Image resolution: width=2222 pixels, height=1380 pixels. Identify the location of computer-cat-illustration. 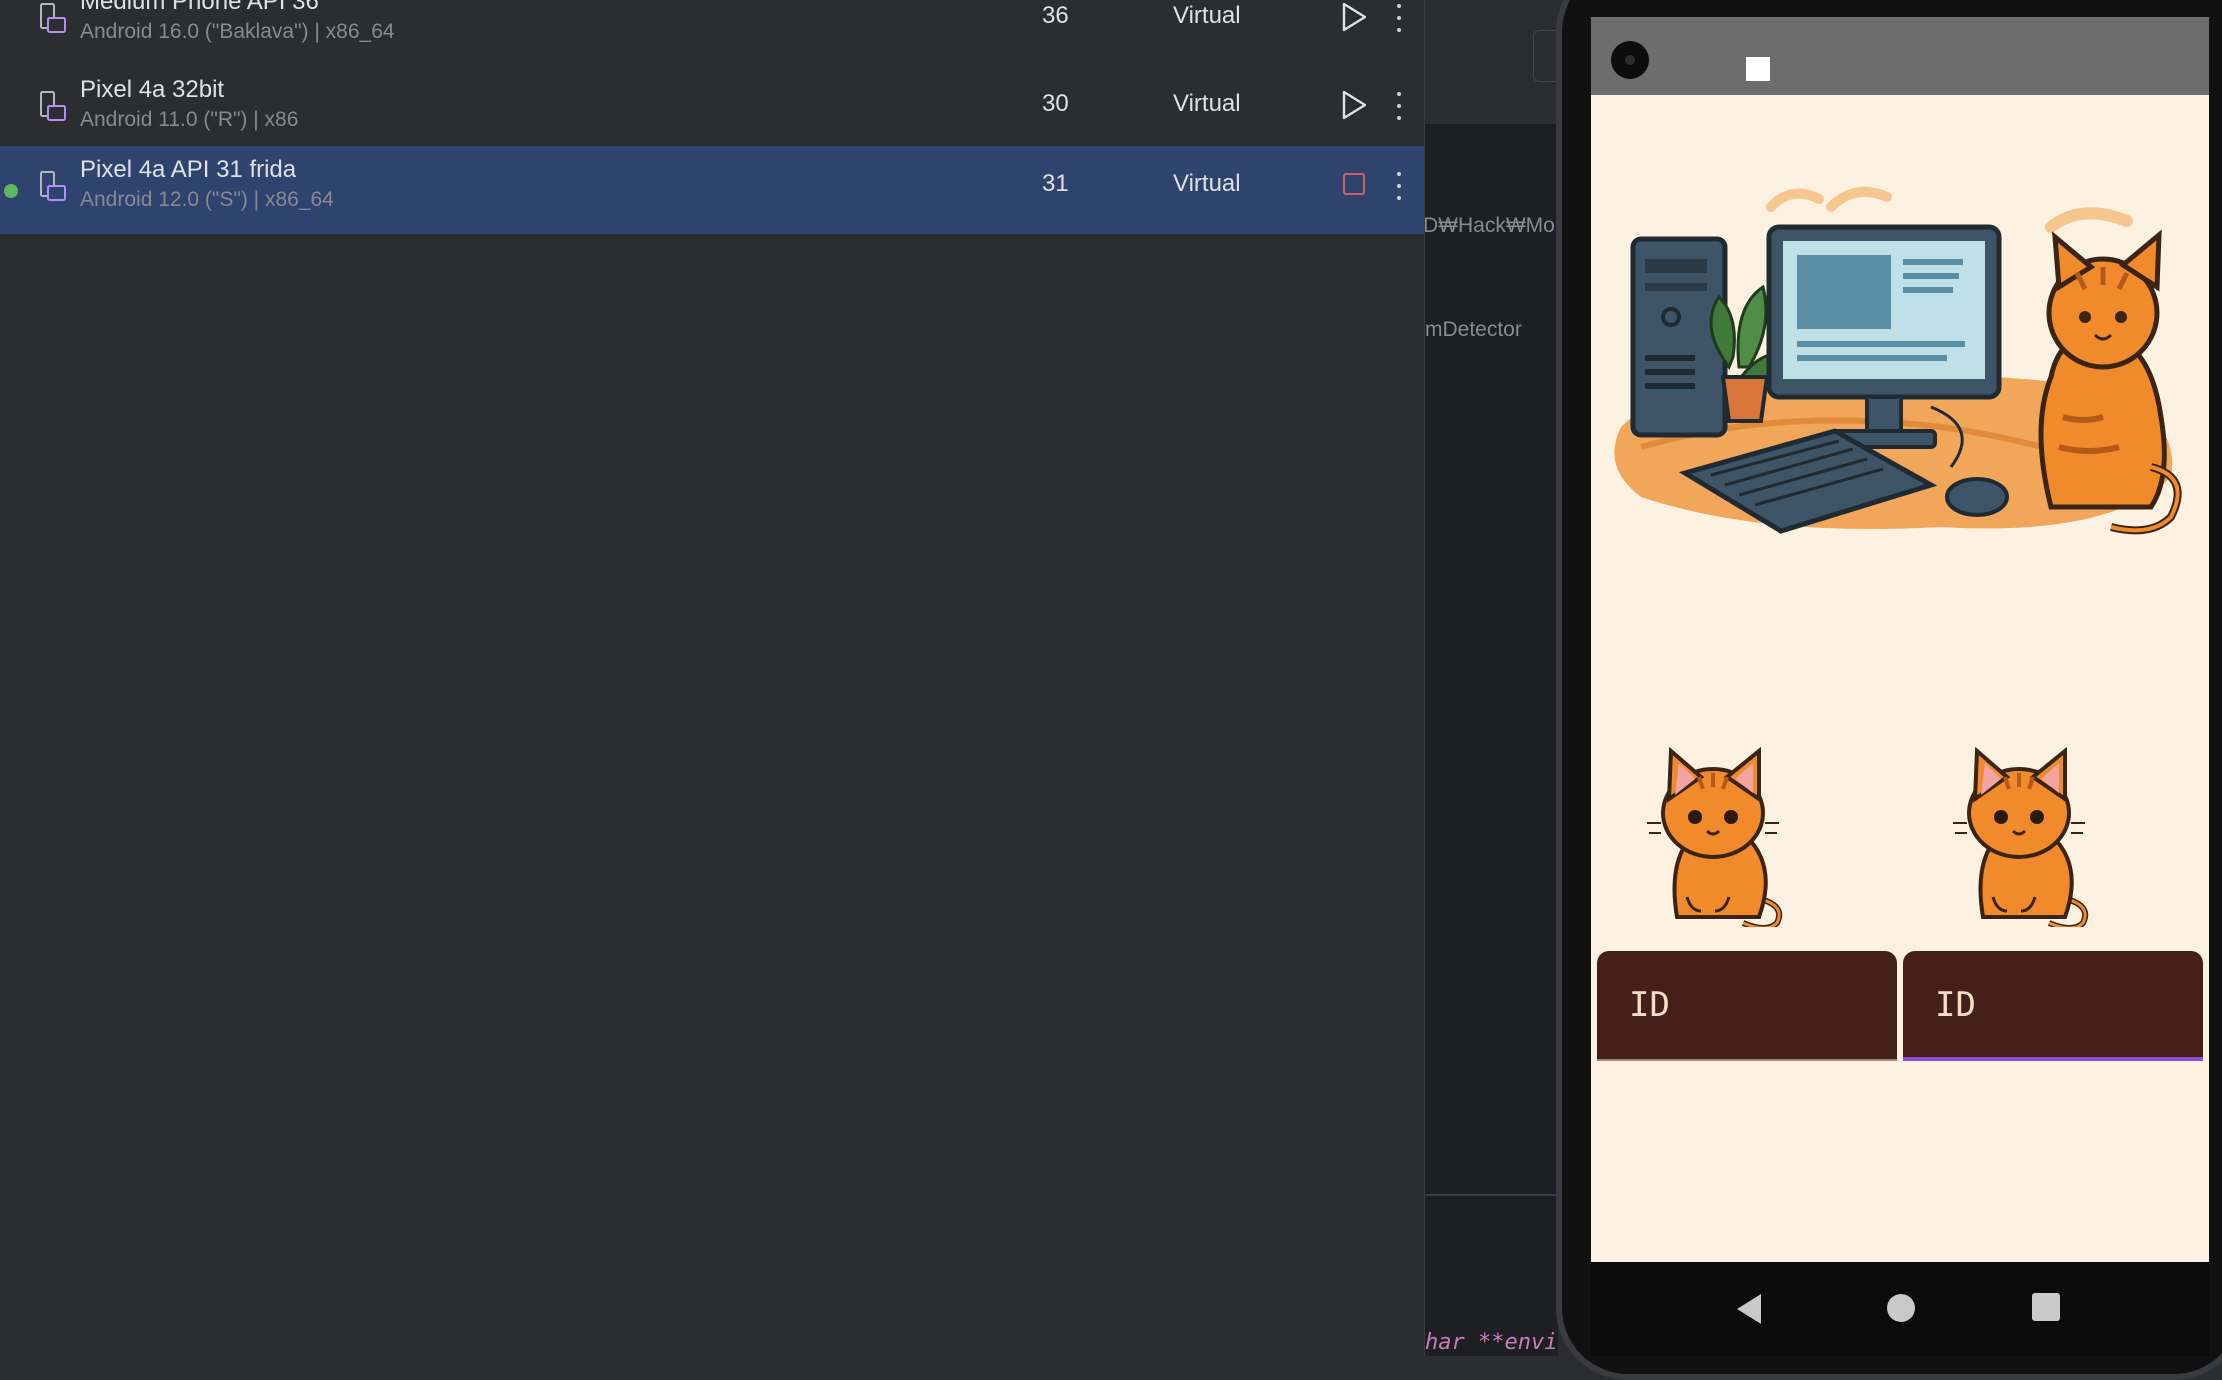
(1898, 360).